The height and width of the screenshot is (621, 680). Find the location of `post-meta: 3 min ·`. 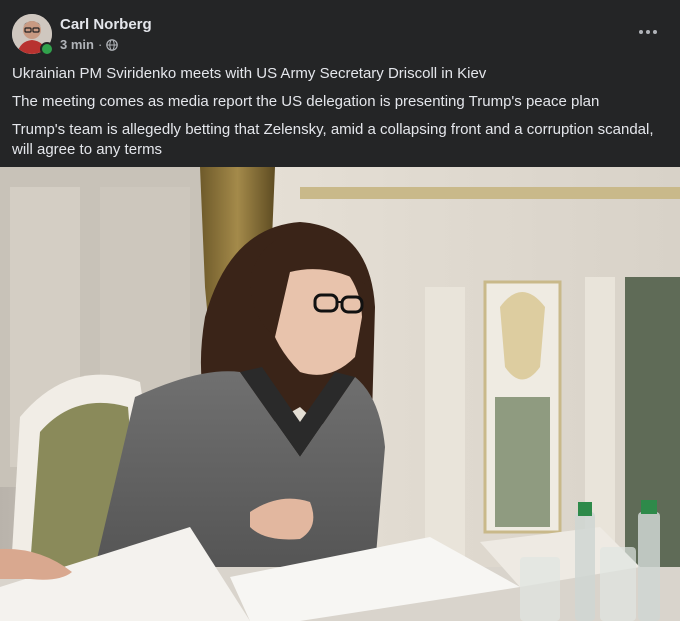

post-meta: 3 min · is located at coordinates (89, 45).